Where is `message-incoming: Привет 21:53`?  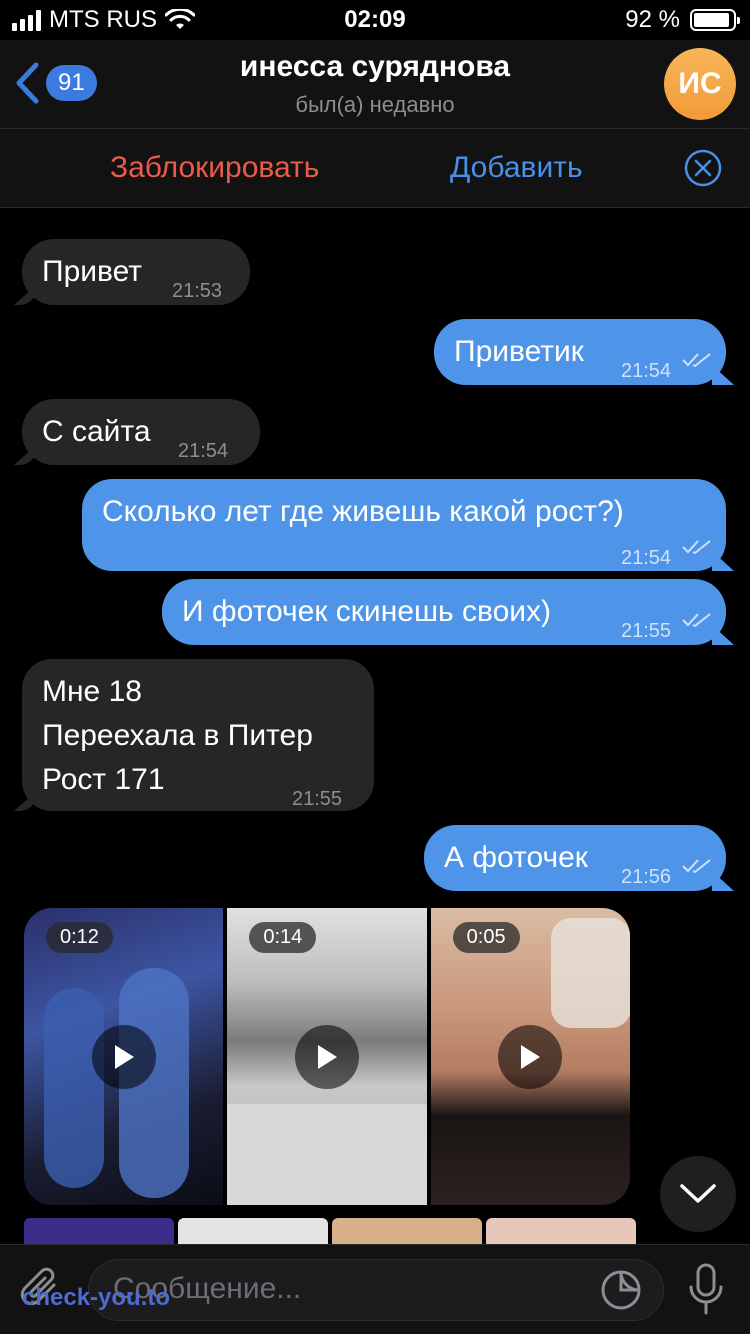
message-incoming: Привет 21:53 is located at coordinates (136, 272).